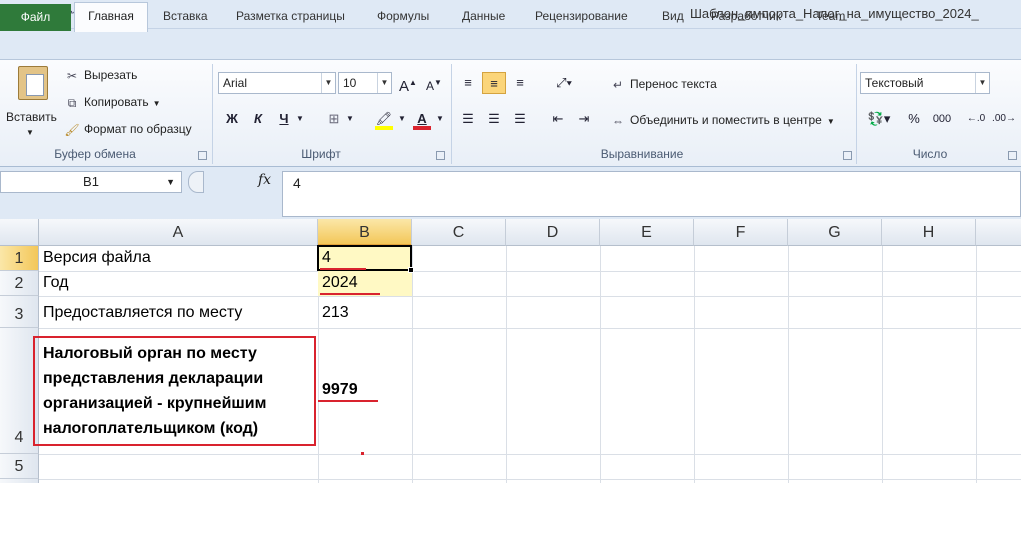  I want to click on col-header-g: G, so click(835, 232).